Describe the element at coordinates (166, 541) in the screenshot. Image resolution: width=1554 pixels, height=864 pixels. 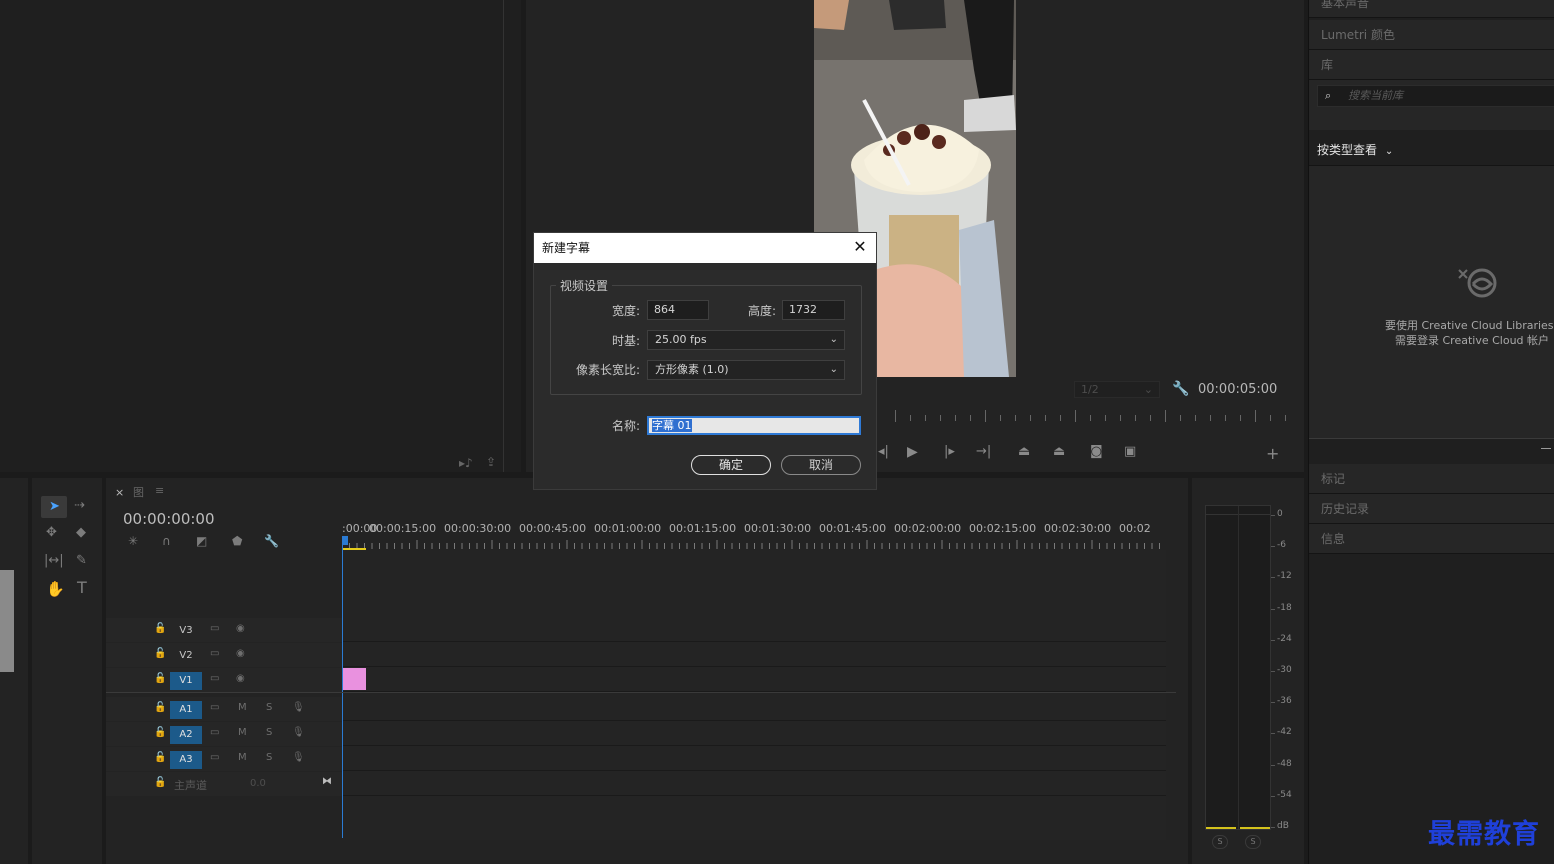
I see `snap-icon: ∩` at that location.